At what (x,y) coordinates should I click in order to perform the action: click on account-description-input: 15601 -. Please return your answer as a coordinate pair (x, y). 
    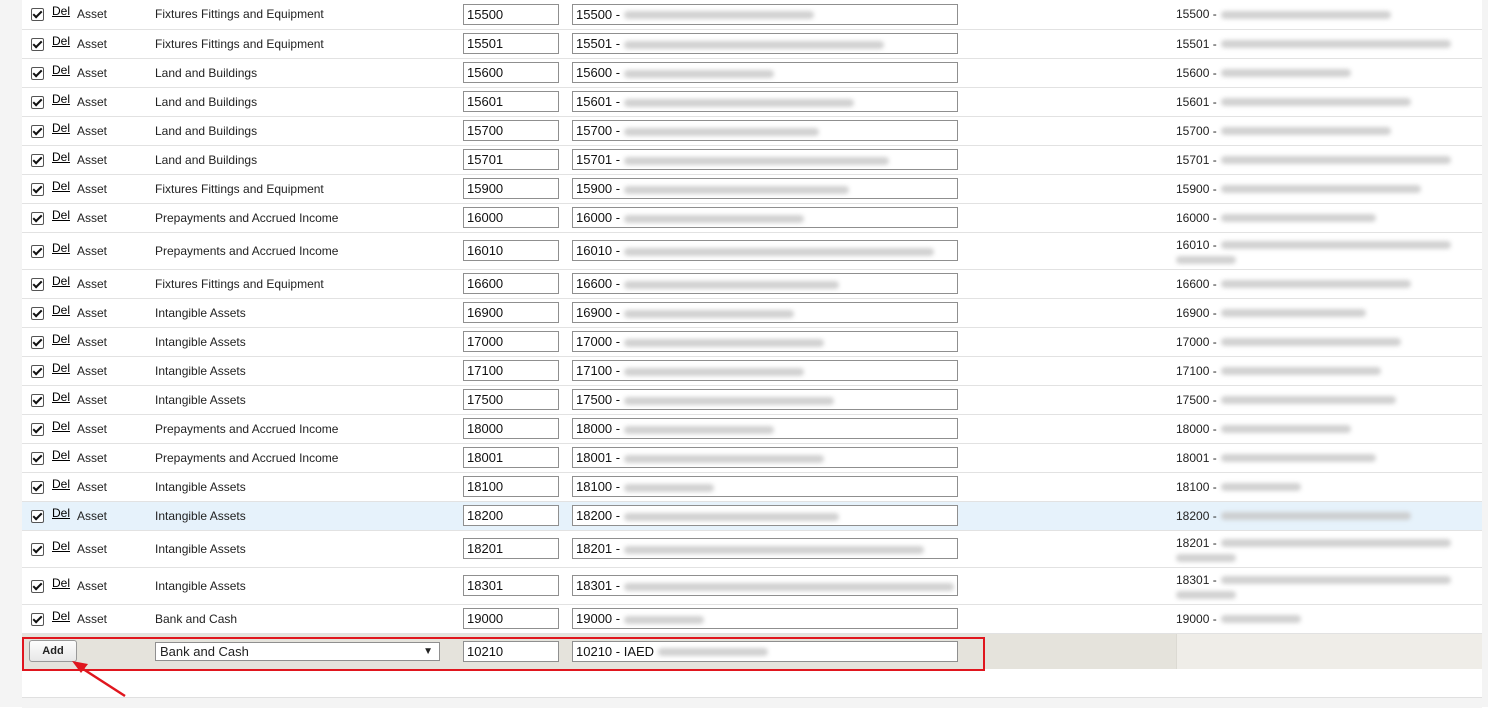
    Looking at the image, I should click on (765, 101).